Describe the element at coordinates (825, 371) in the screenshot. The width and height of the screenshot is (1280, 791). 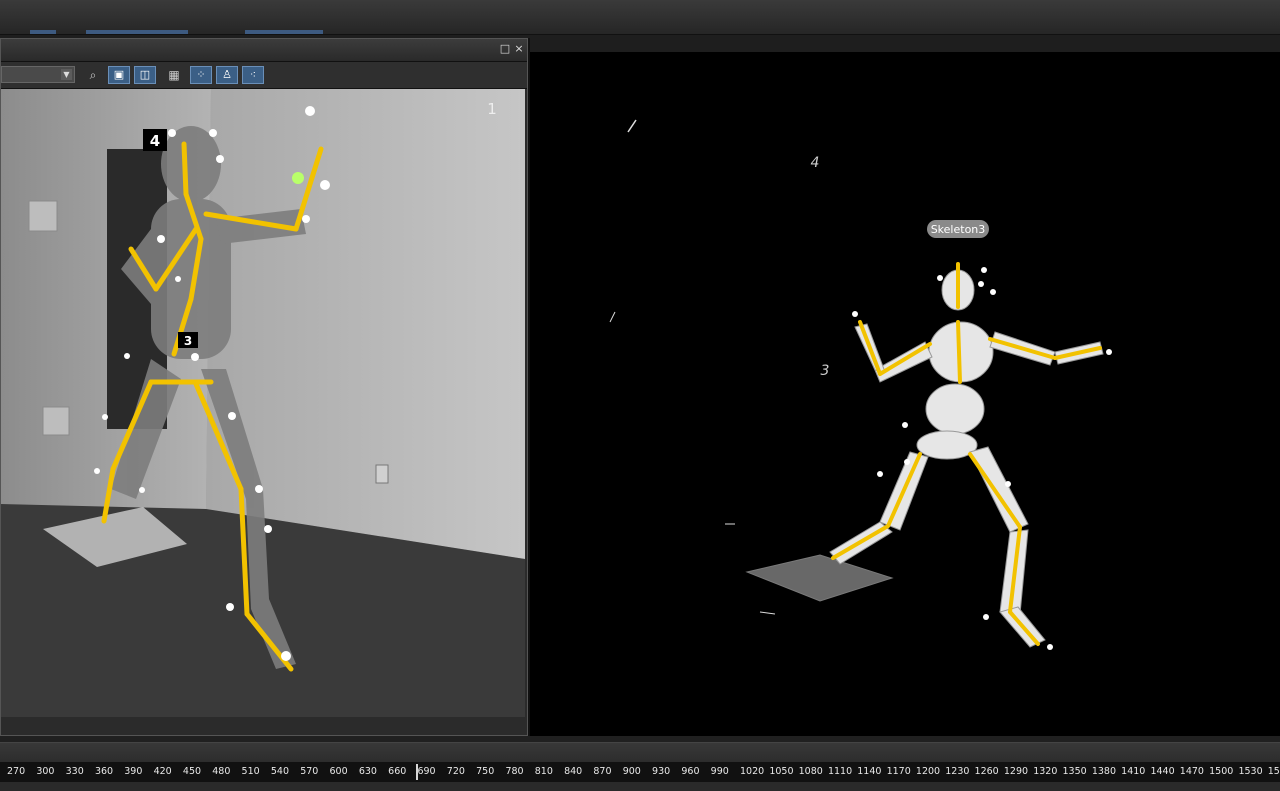
I see `viewport-label-3: 3` at that location.